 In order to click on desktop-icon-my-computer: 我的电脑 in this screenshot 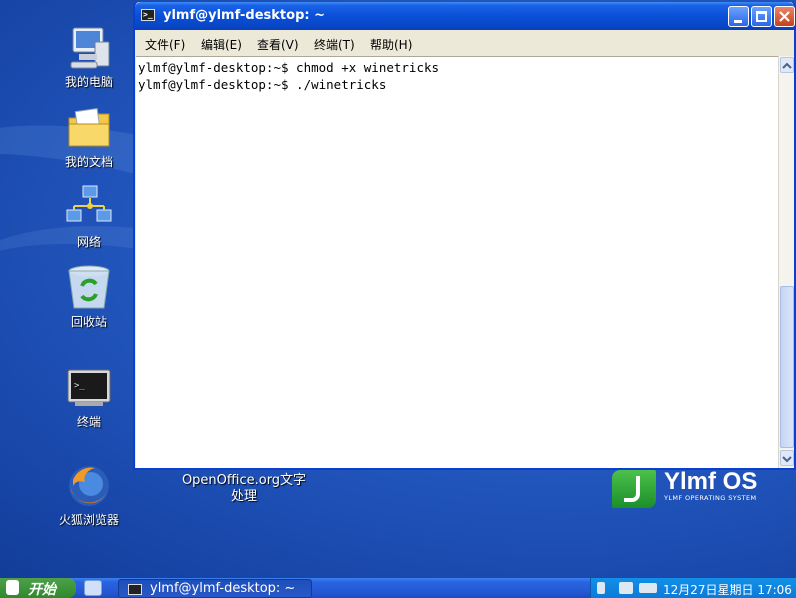, I will do `click(89, 56)`.